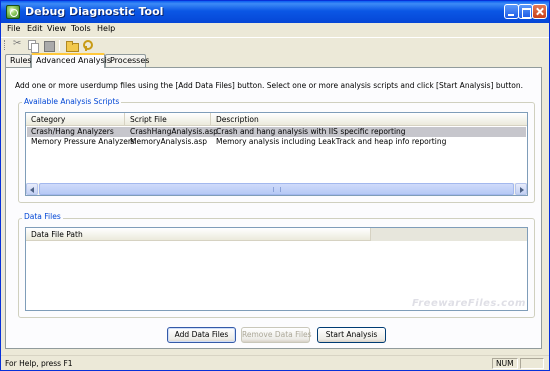  I want to click on scroll-left-icon, so click(32, 189).